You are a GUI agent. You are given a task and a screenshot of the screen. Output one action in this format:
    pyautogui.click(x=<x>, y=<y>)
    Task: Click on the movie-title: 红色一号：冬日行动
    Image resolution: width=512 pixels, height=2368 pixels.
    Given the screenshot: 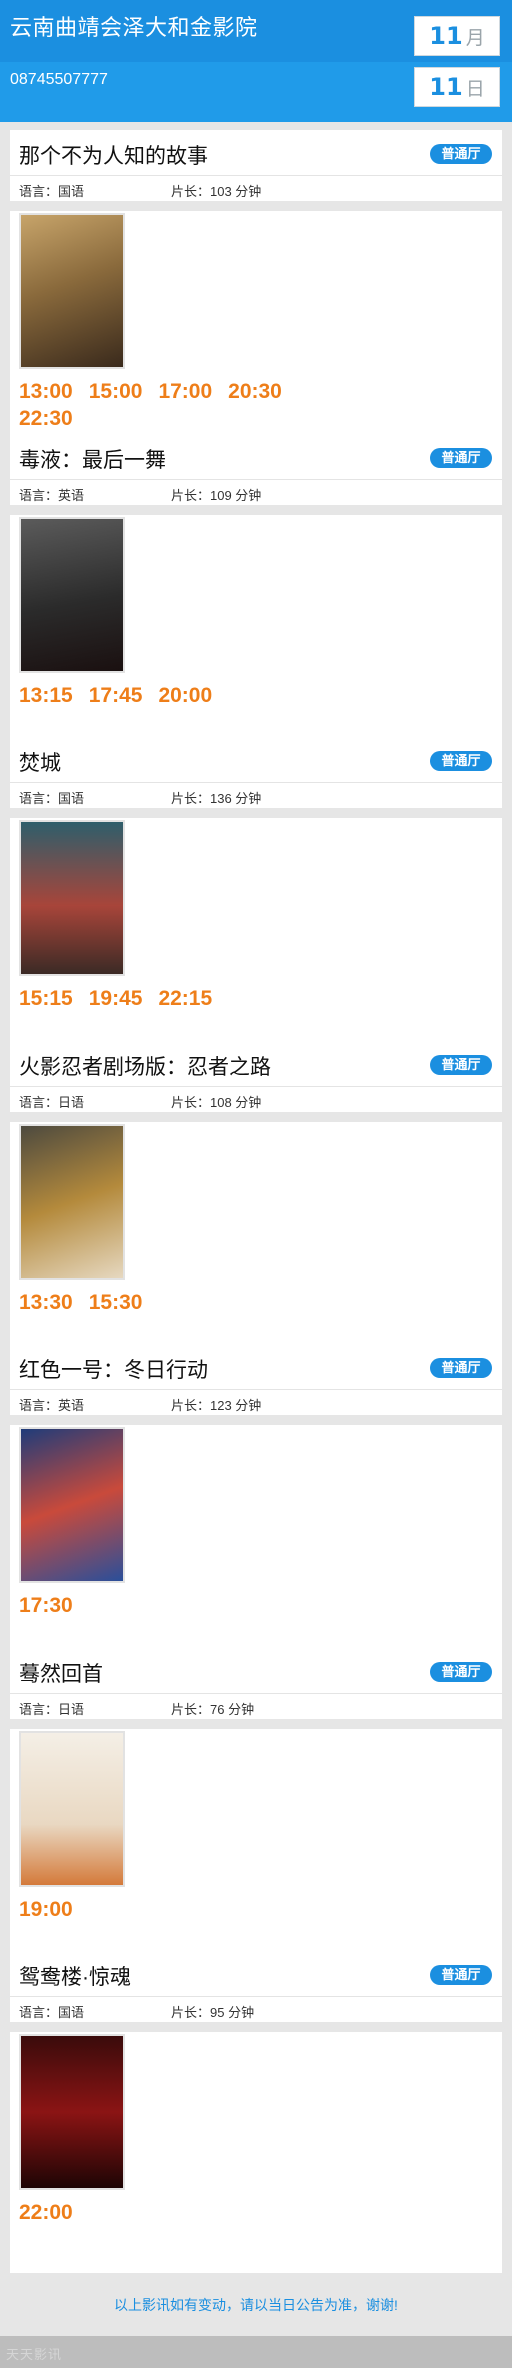 What is the action you would take?
    pyautogui.click(x=113, y=1369)
    